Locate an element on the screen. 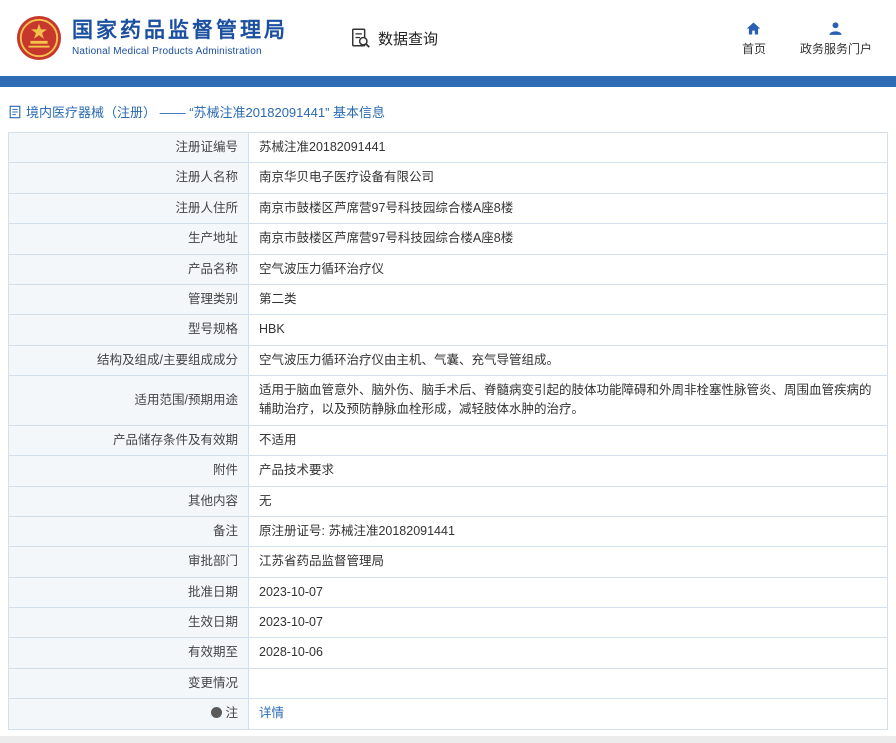 The width and height of the screenshot is (896, 743). row-label: 适用范围/预期用途 is located at coordinates (128, 400).